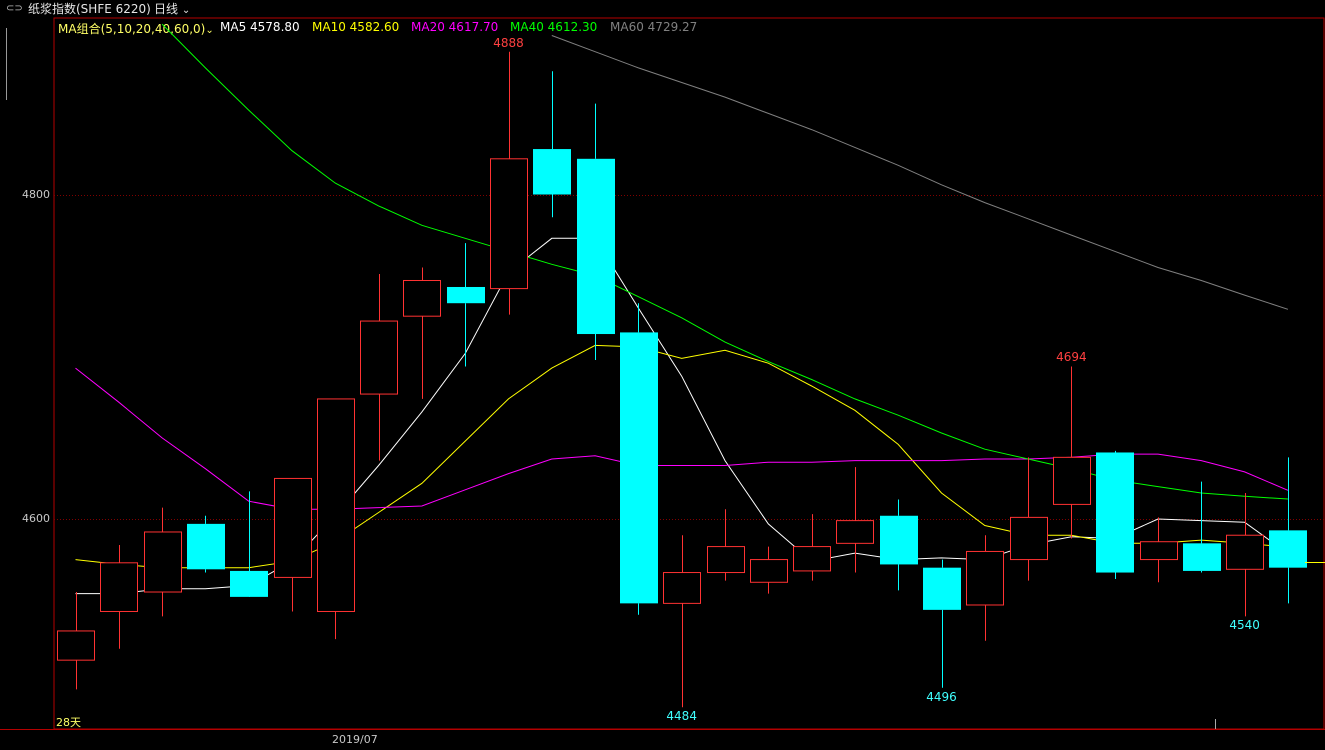 This screenshot has height=750, width=1325. What do you see at coordinates (941, 696) in the screenshot?
I see `low-price-label: 4496` at bounding box center [941, 696].